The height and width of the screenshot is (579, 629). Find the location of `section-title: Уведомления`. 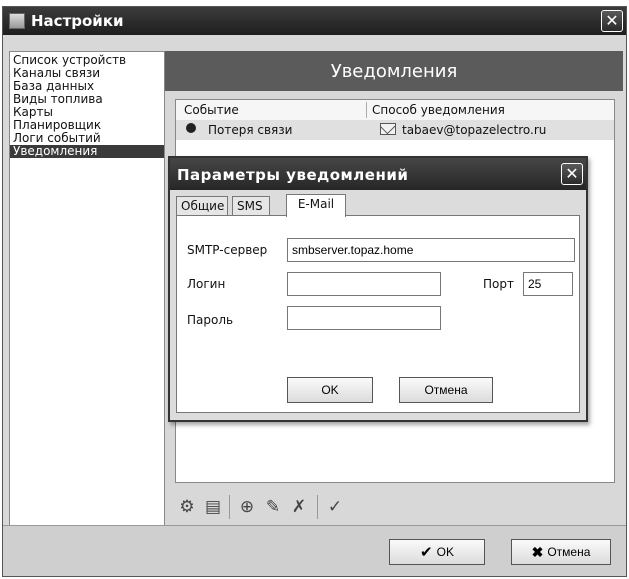

section-title: Уведомления is located at coordinates (394, 71).